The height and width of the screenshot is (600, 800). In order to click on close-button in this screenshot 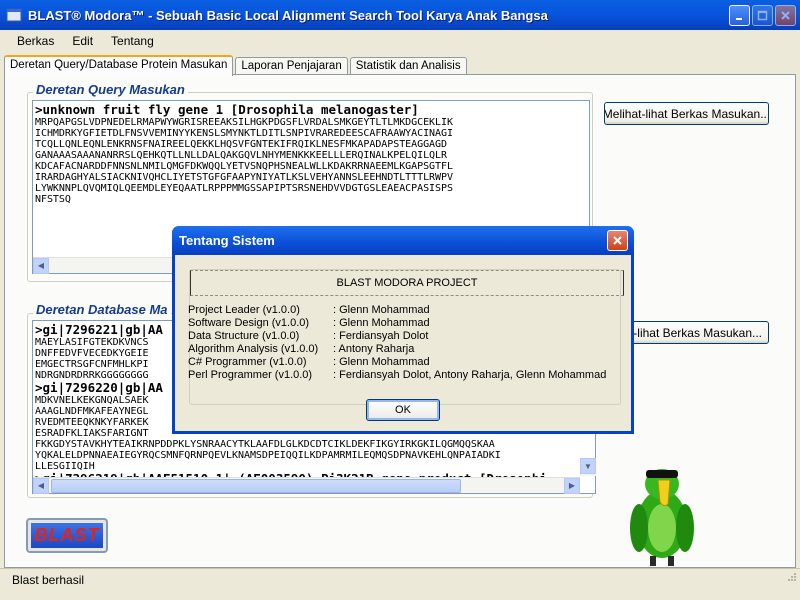, I will do `click(785, 15)`.